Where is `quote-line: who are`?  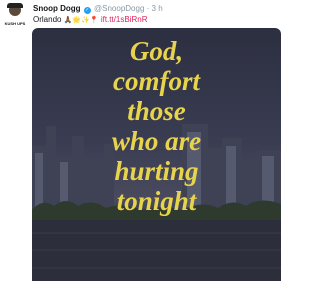 quote-line: who are is located at coordinates (156, 141).